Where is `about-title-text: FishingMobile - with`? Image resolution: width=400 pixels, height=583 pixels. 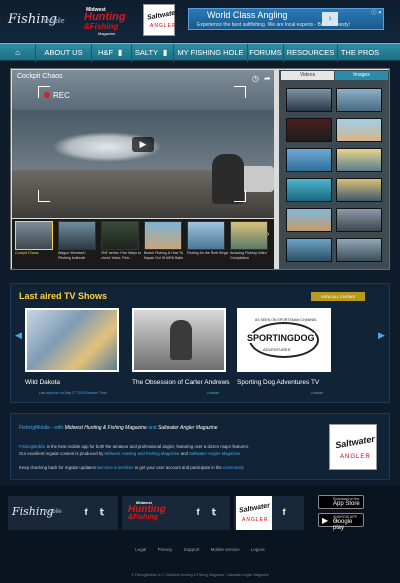 about-title-text: FishingMobile - with is located at coordinates (41, 428).